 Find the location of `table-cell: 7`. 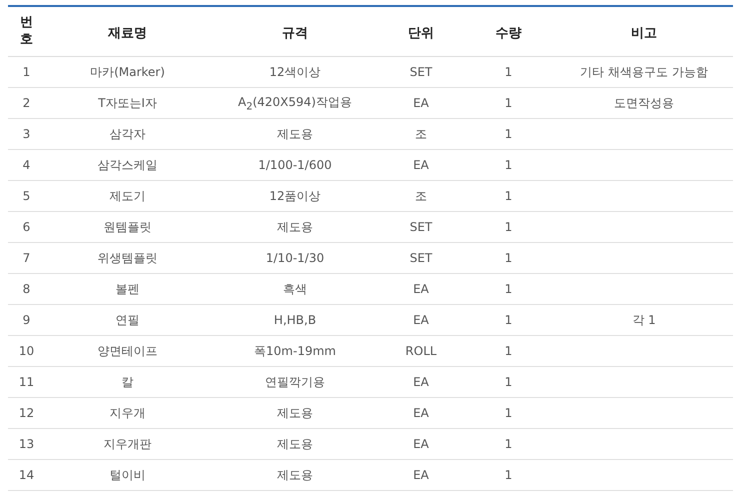

table-cell: 7 is located at coordinates (26, 258).